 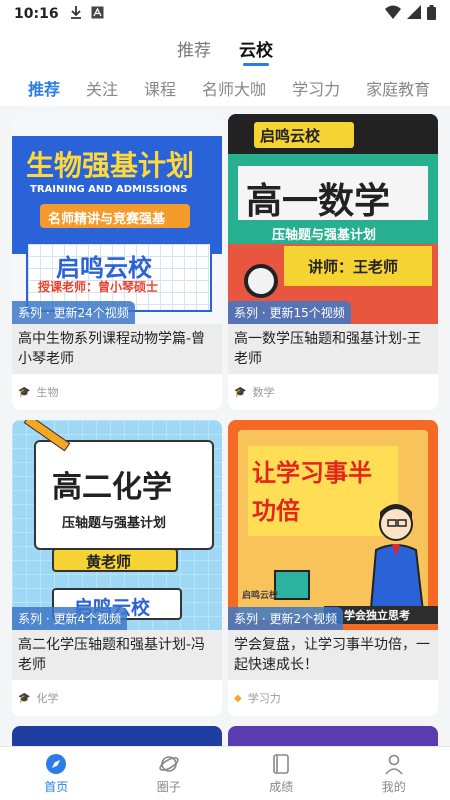 What do you see at coordinates (290, 136) in the screenshot?
I see `cover-tag-text: 启鸣云校` at bounding box center [290, 136].